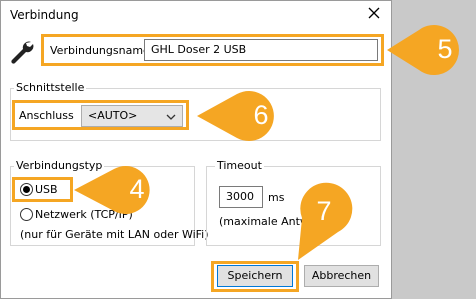 Image resolution: width=476 pixels, height=299 pixels. I want to click on callout-5-number: 5, so click(445, 49).